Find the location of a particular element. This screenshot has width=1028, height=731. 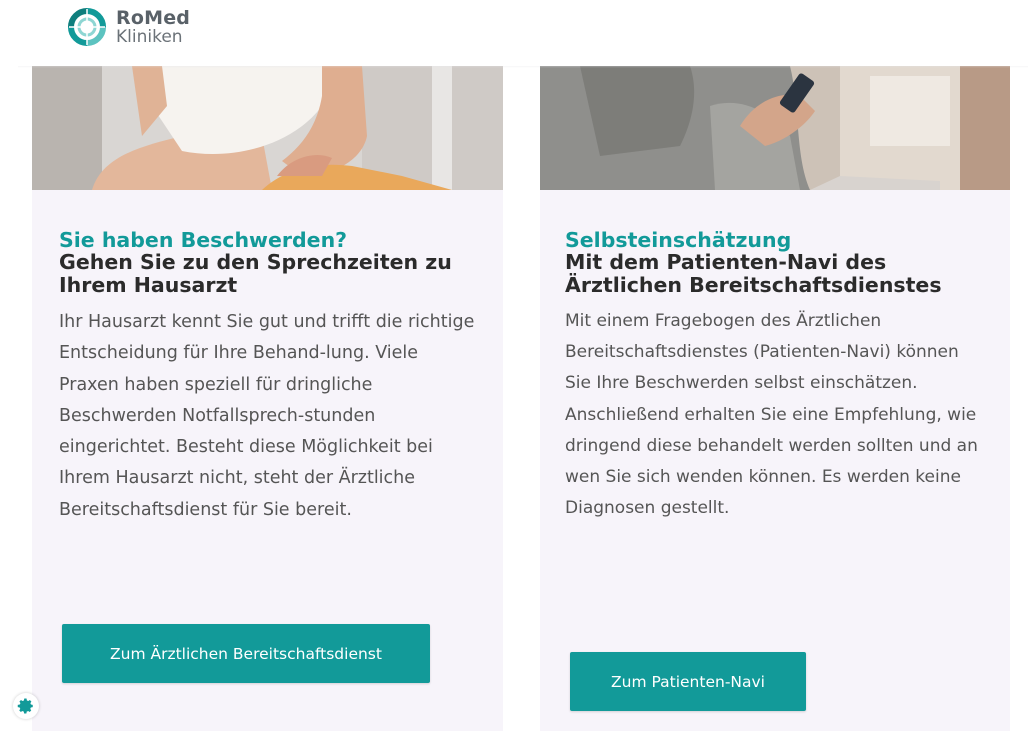

logo-title: RoMed is located at coordinates (153, 17).